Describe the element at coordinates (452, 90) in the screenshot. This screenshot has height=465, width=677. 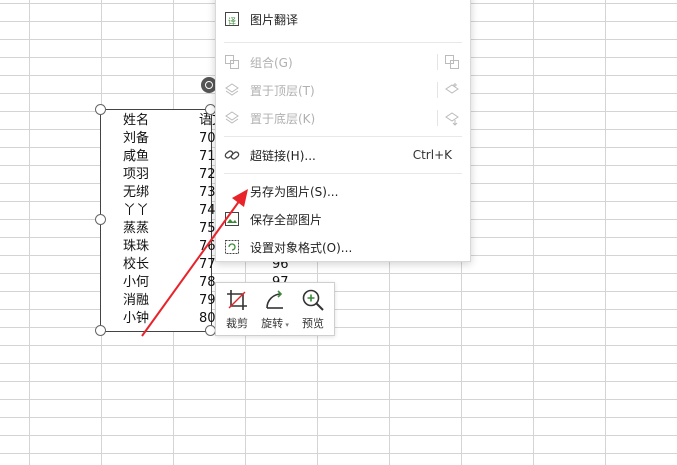
I see `bring-to-front-submenu-icon` at that location.